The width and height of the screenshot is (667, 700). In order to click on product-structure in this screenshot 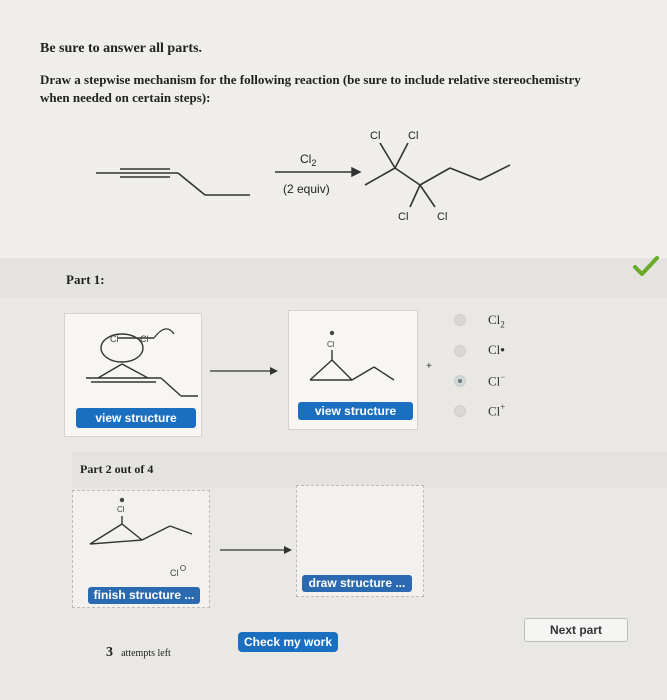, I will do `click(437, 175)`.